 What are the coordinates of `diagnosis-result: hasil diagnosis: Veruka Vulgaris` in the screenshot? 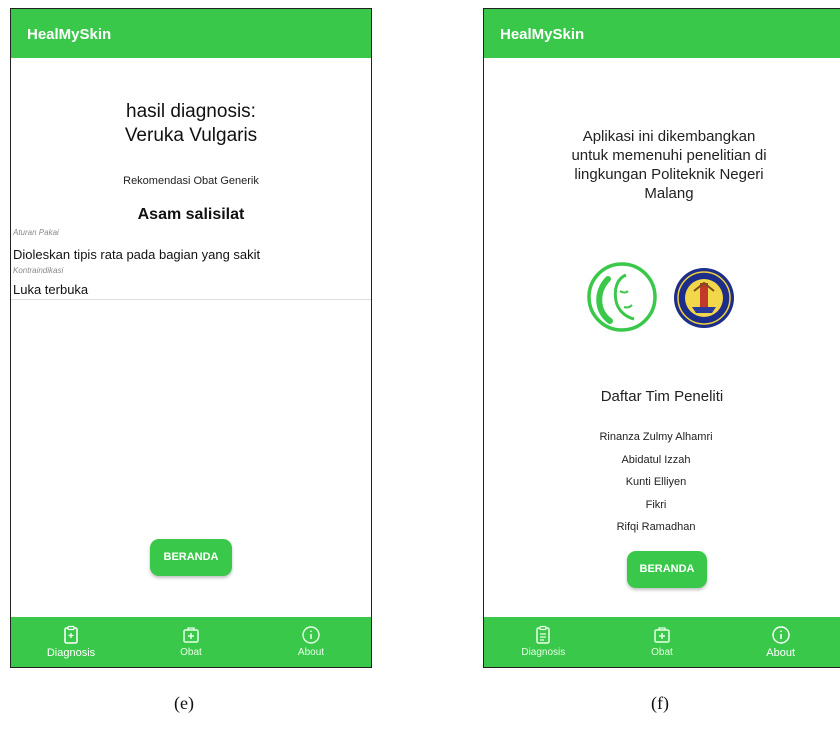 It's located at (191, 124).